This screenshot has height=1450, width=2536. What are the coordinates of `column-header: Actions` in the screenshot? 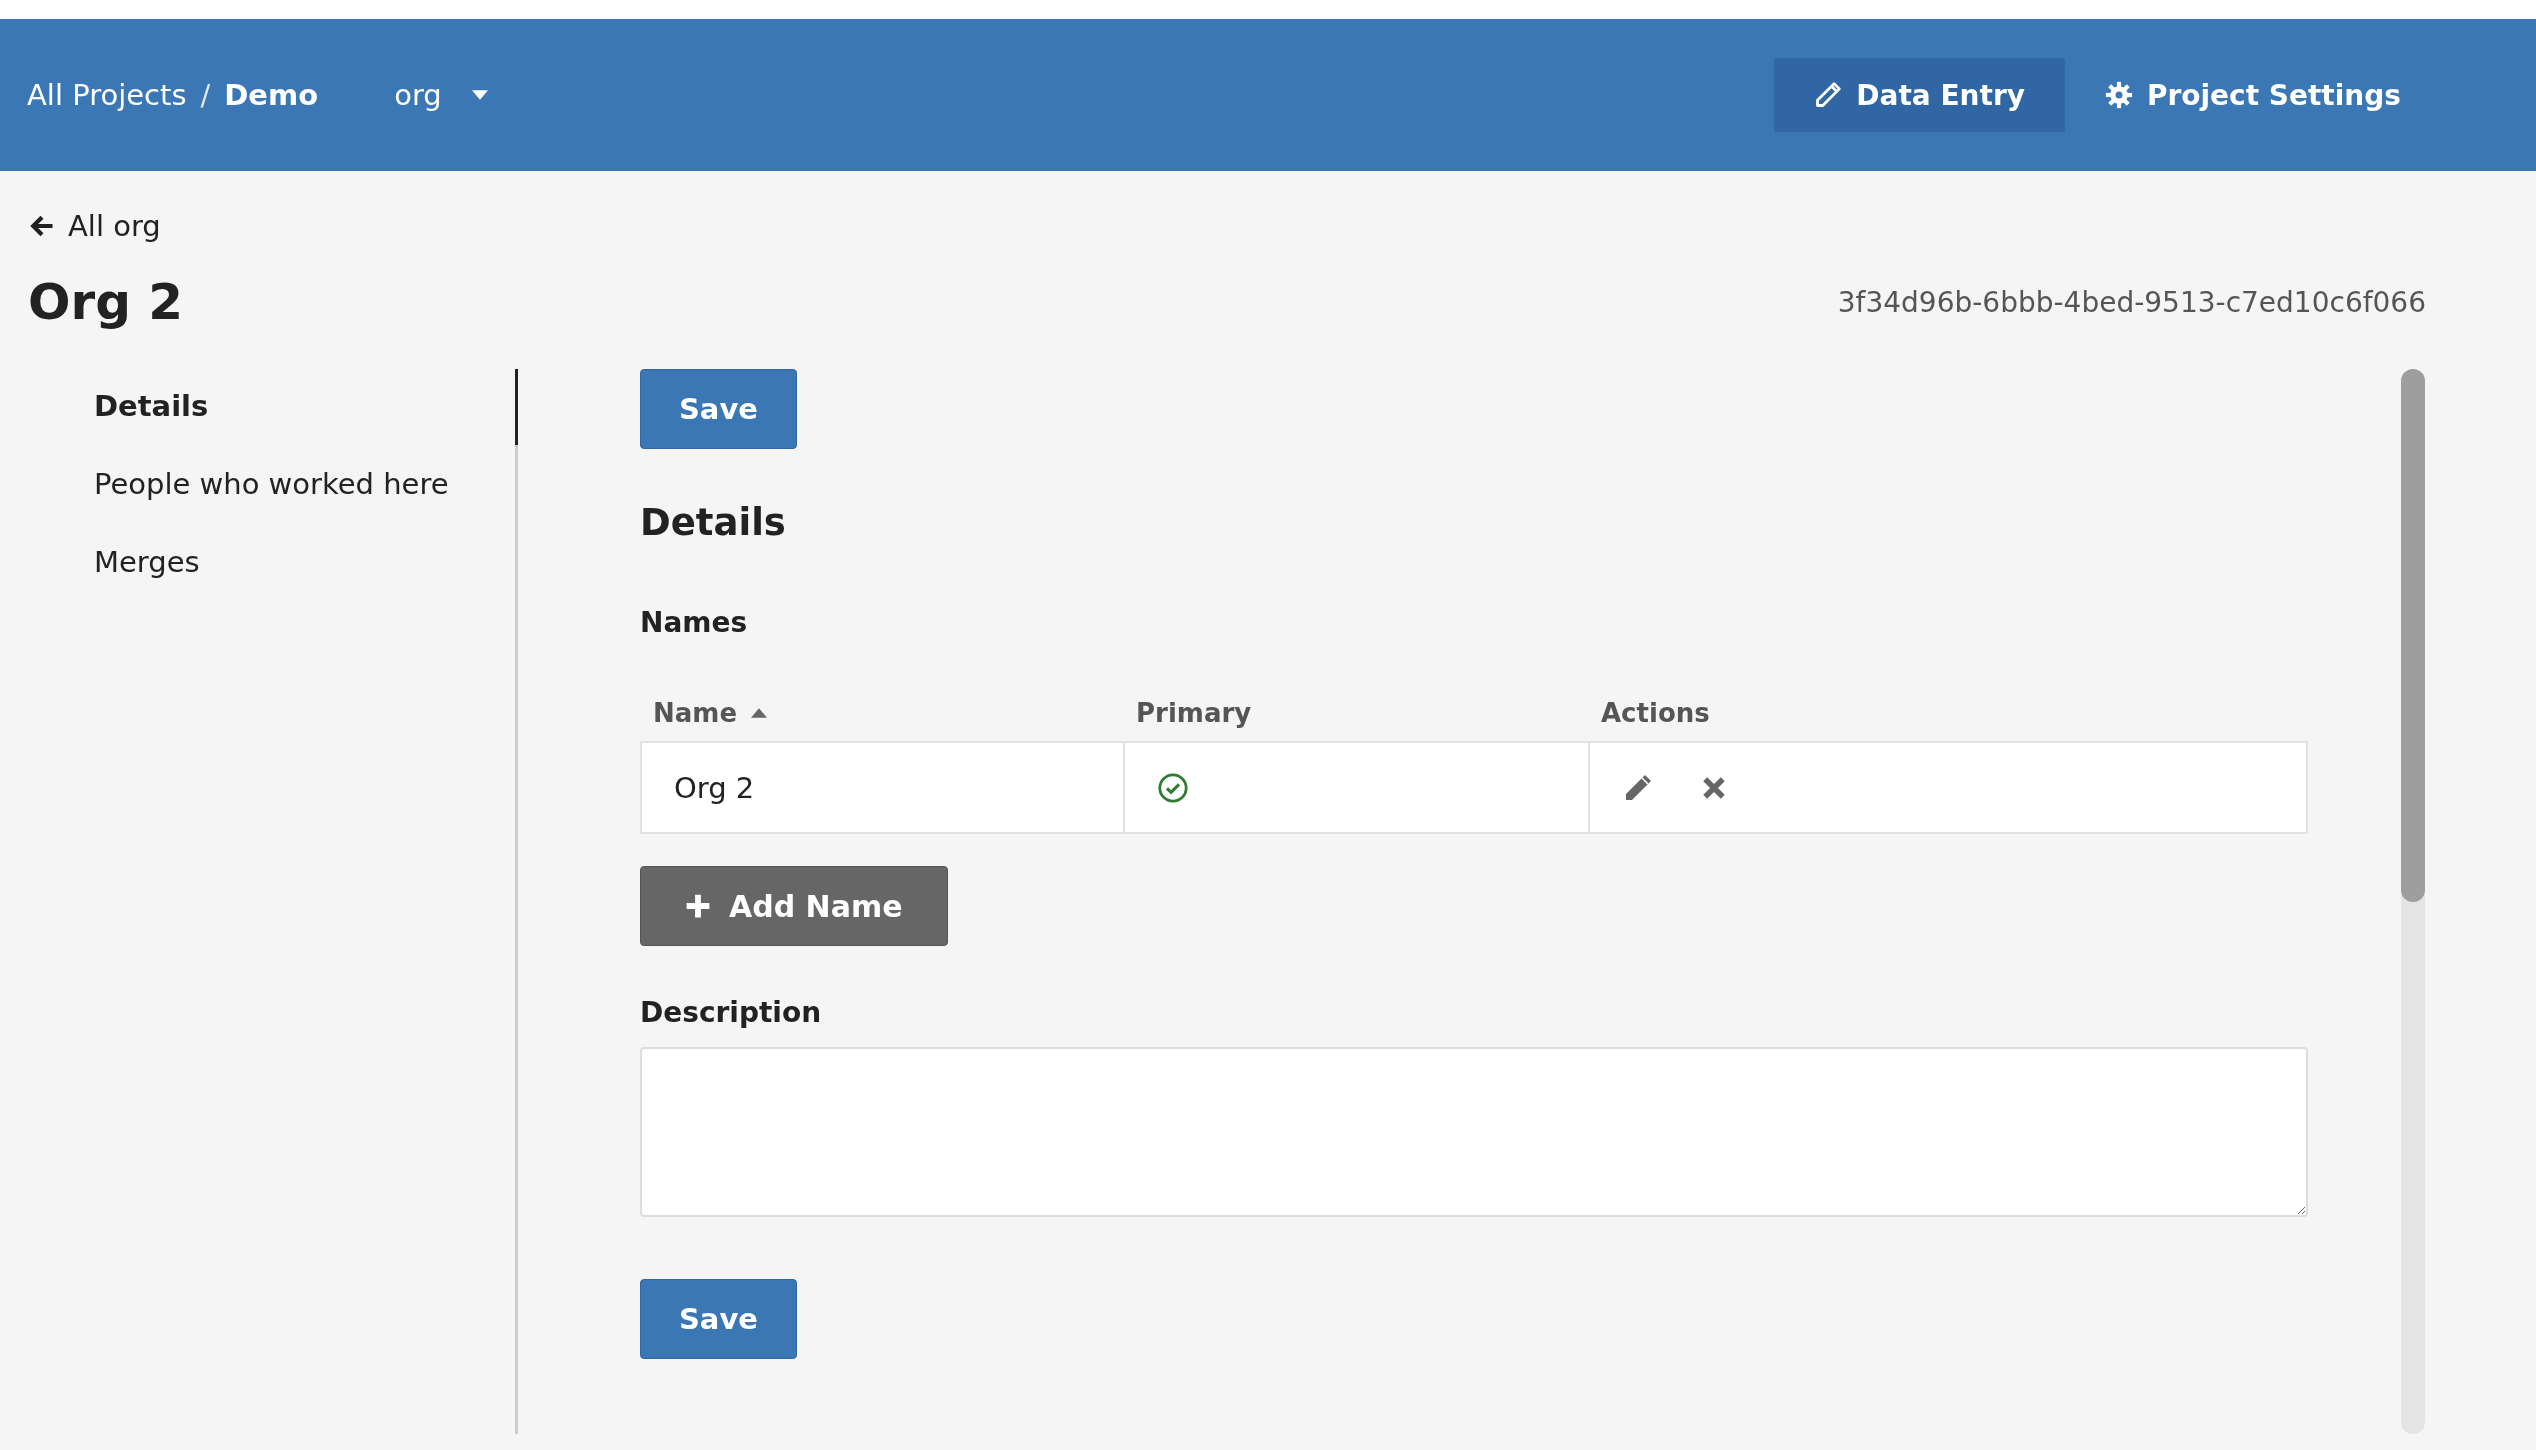 It's located at (1948, 713).